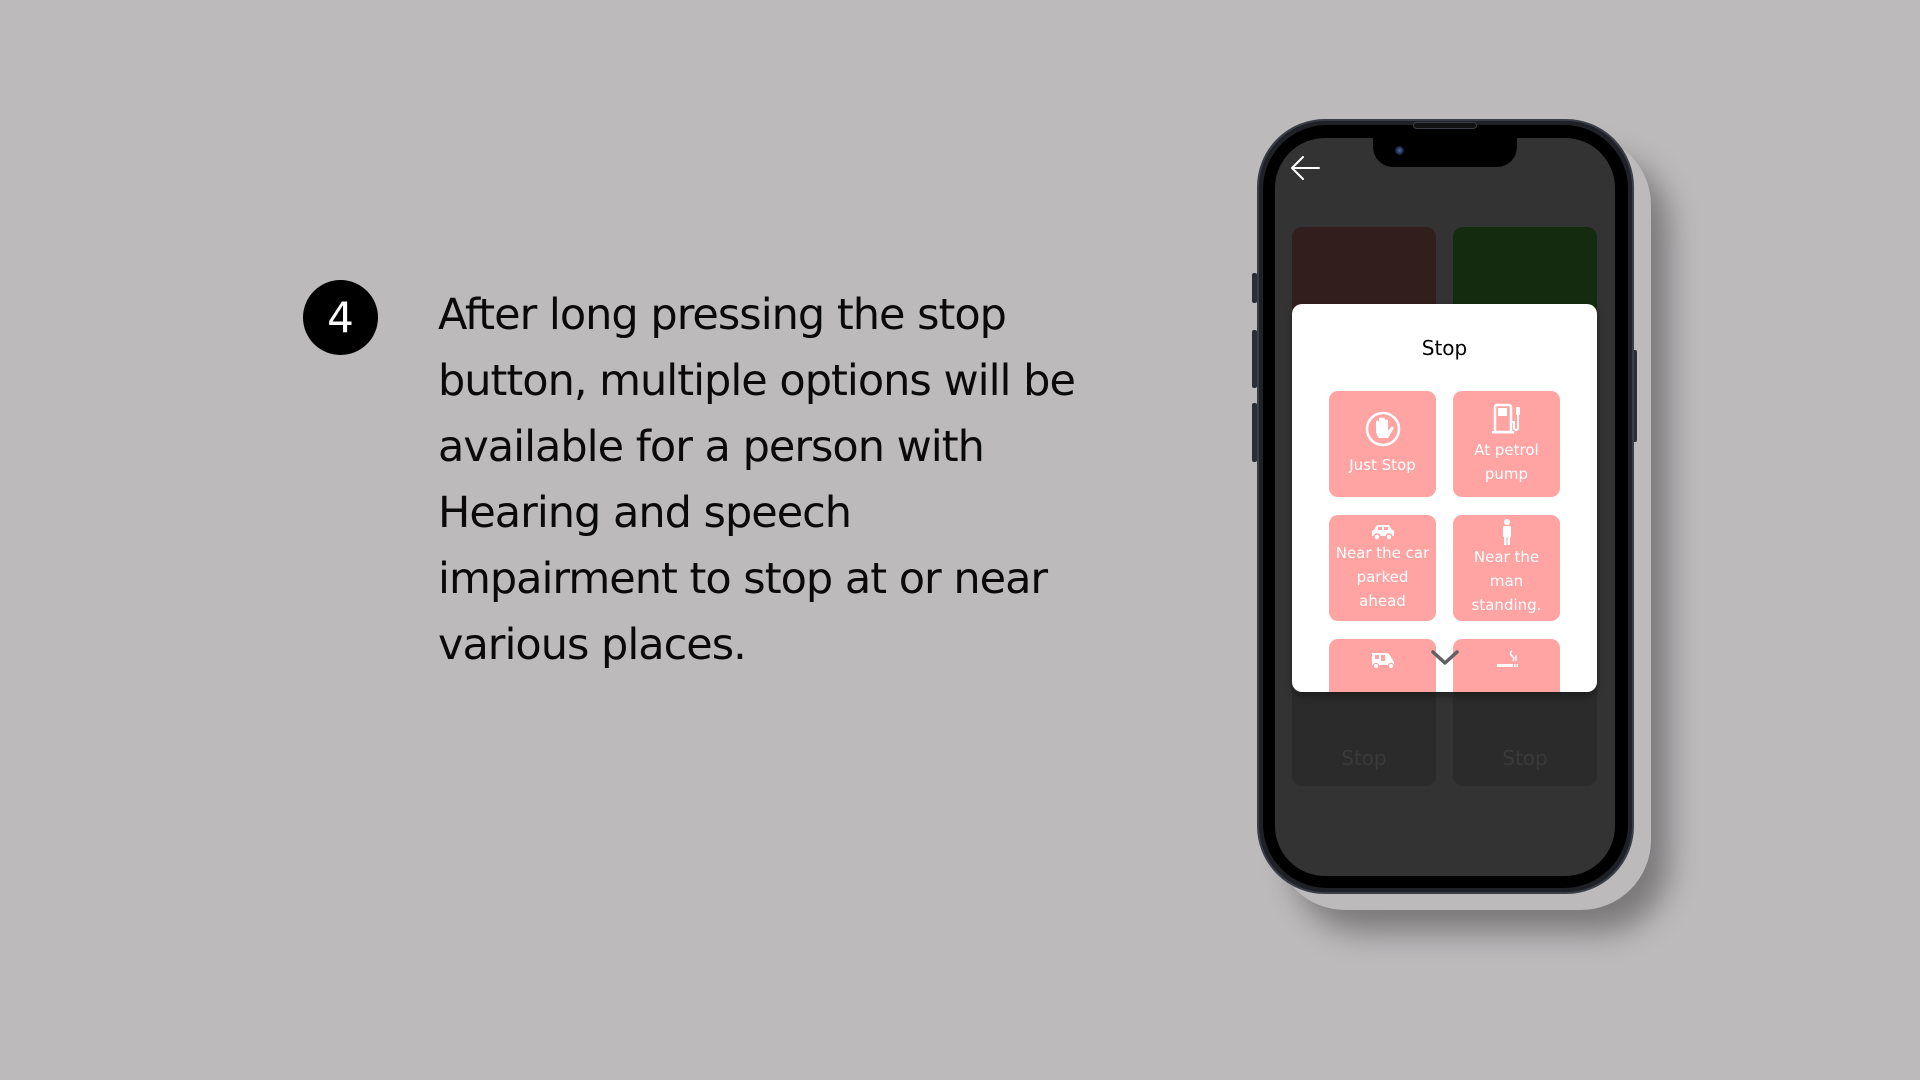  I want to click on step-number: 4, so click(340, 317).